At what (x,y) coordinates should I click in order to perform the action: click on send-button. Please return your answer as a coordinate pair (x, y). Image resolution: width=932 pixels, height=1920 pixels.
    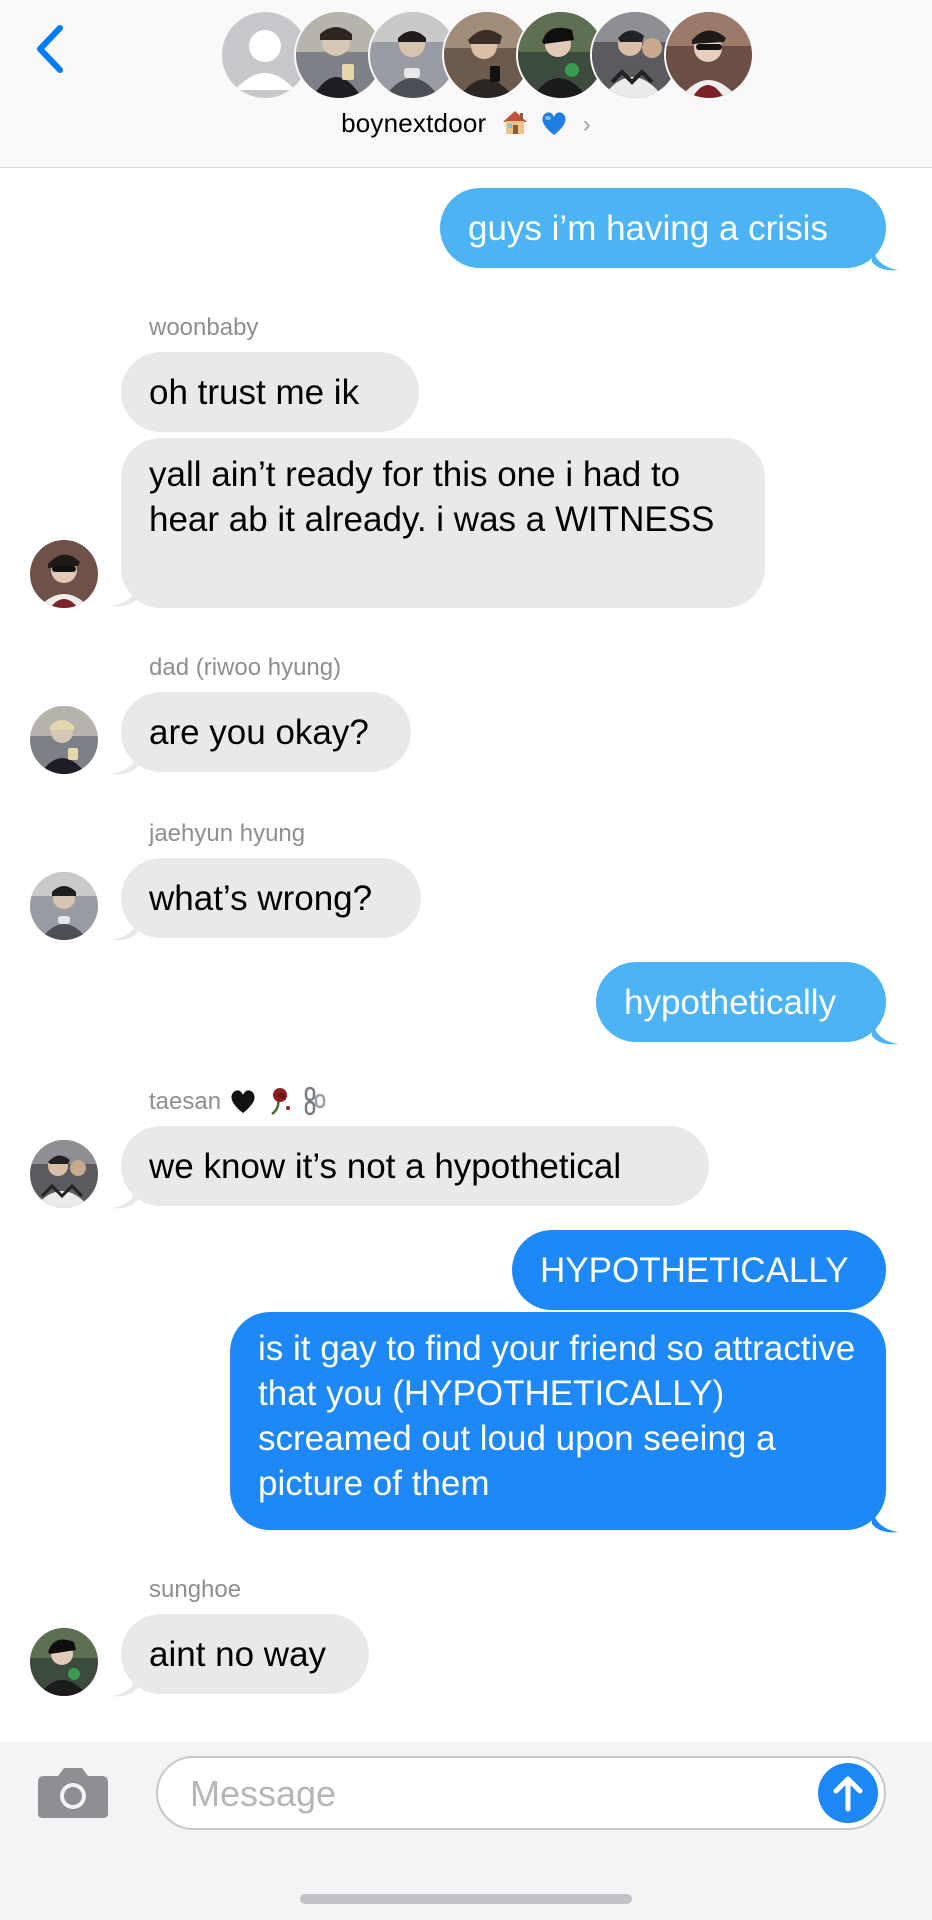
    Looking at the image, I should click on (848, 1793).